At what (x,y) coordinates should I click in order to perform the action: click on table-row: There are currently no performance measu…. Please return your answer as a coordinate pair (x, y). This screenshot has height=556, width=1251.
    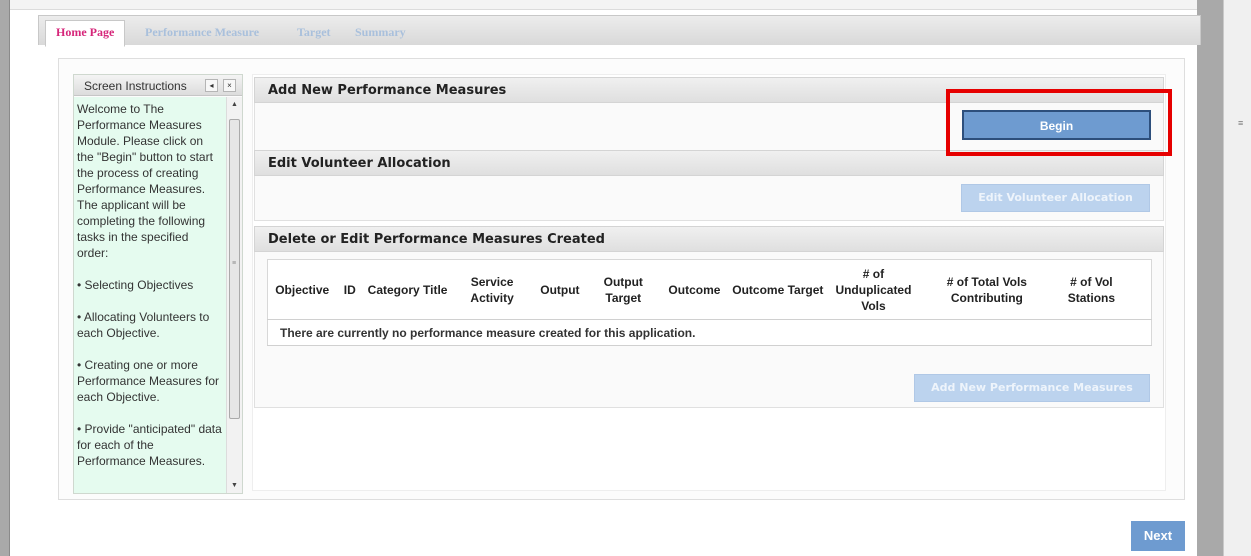
    Looking at the image, I should click on (709, 332).